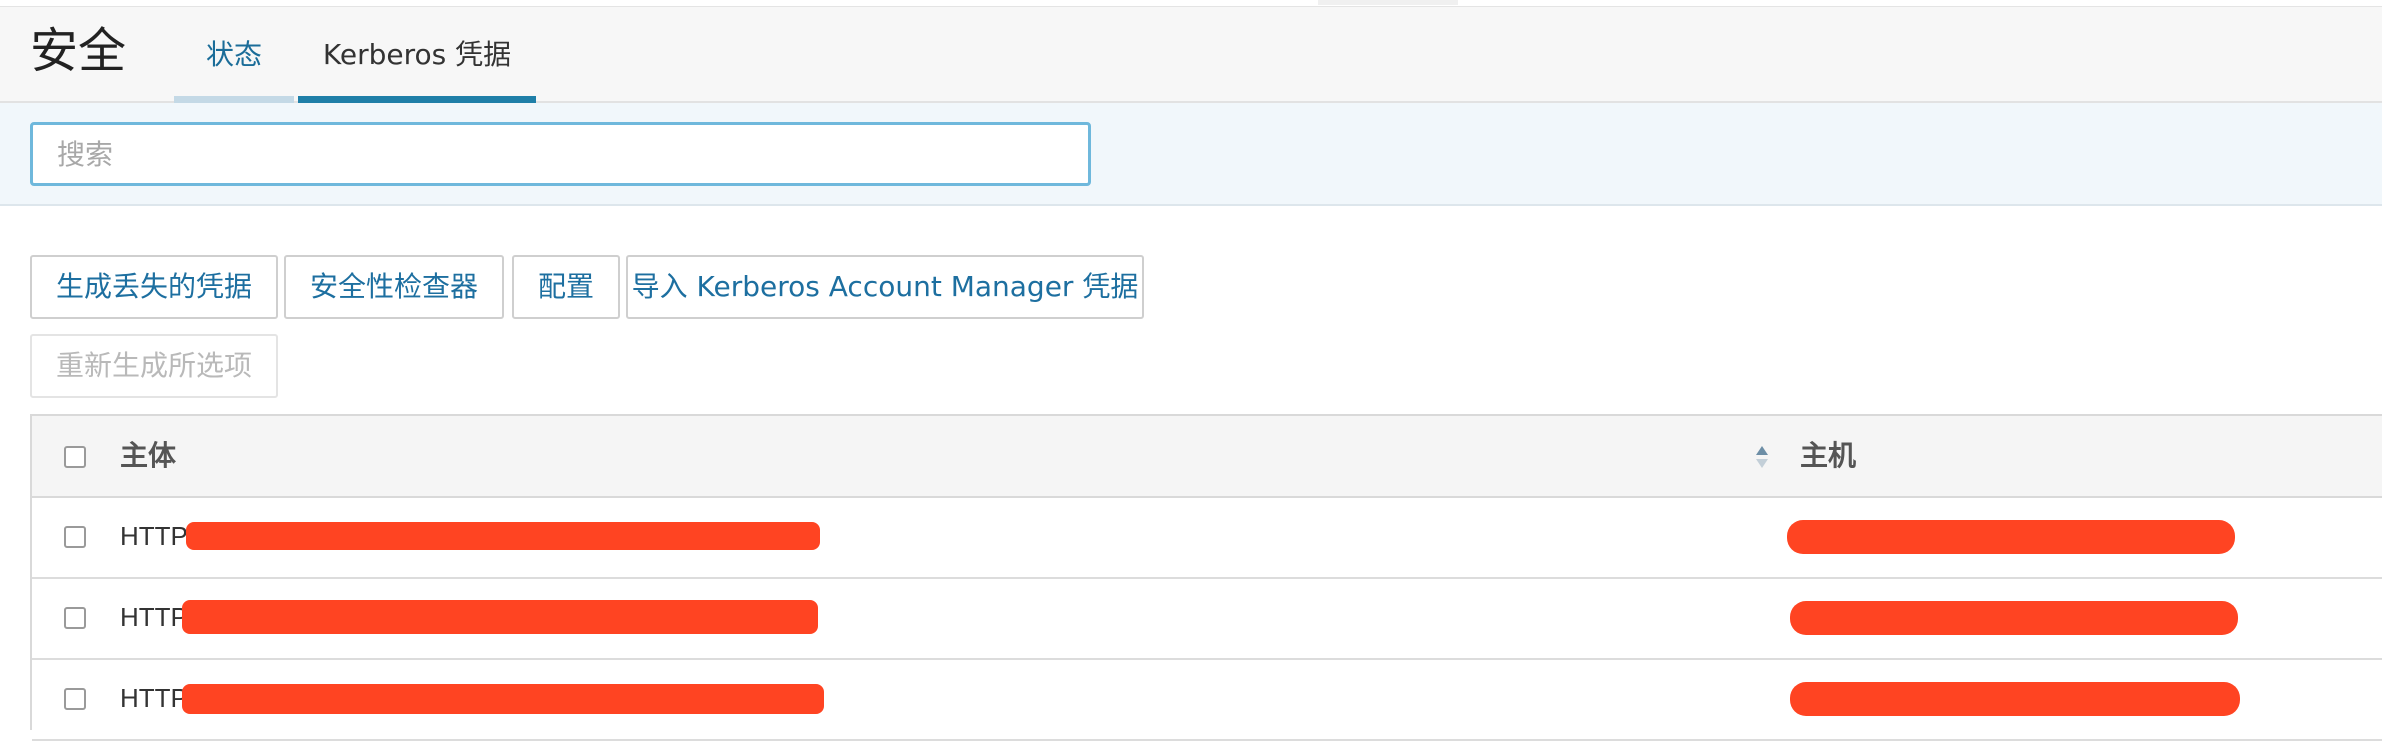  I want to click on generate-missing-credentials-button: 生成丢失的凭据, so click(154, 287).